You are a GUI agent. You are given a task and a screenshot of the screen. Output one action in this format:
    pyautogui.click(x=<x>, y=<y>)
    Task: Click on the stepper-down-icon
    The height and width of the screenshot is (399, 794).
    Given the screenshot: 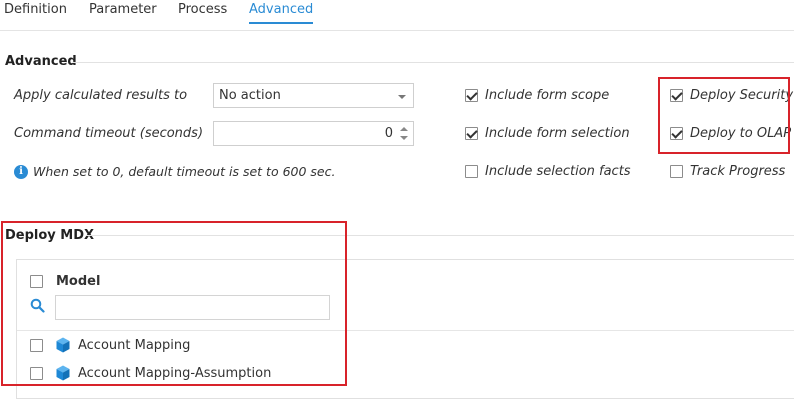 What is the action you would take?
    pyautogui.click(x=404, y=138)
    